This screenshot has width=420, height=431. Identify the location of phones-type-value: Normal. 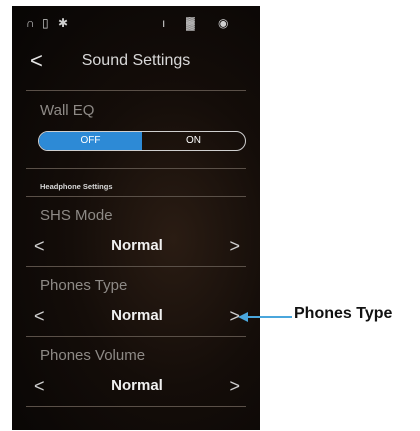
(137, 315).